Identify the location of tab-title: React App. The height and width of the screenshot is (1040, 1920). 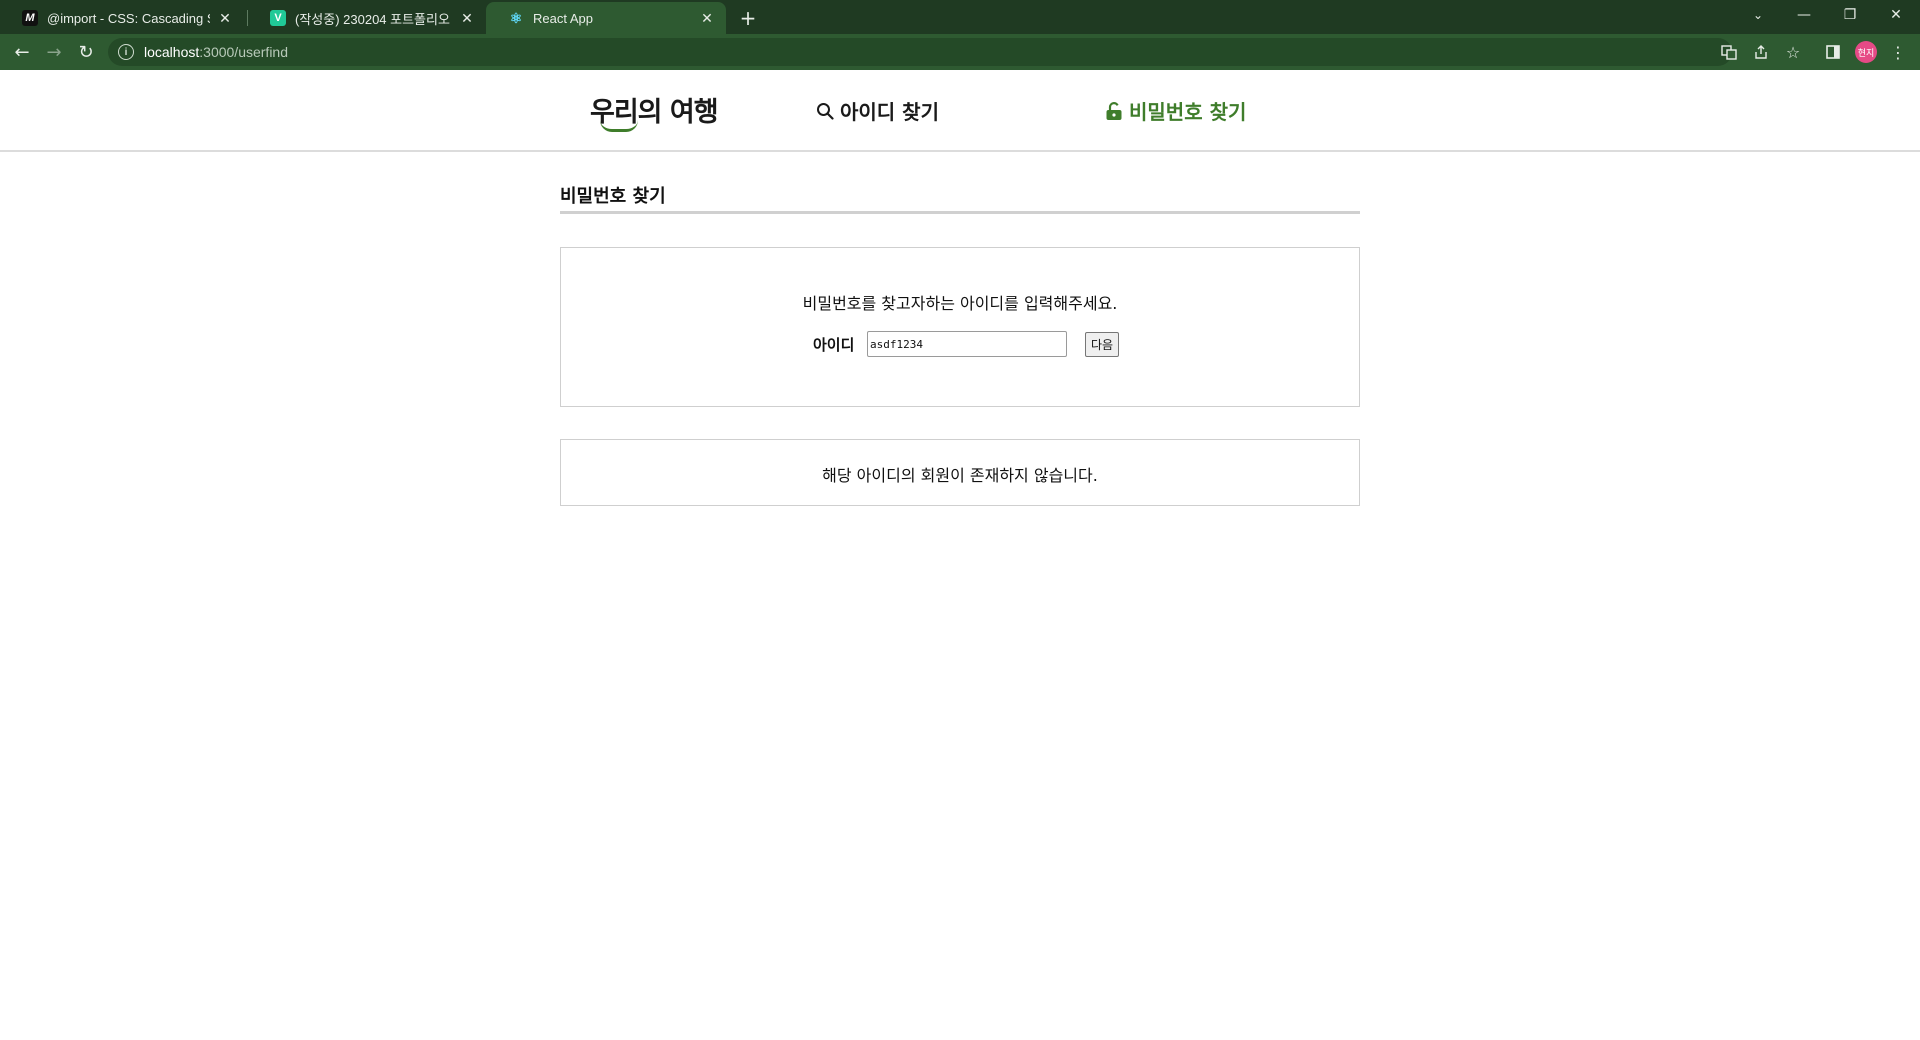
(563, 18).